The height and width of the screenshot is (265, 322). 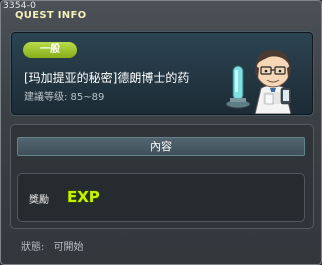 I want to click on category-badge: 一般, so click(x=50, y=50).